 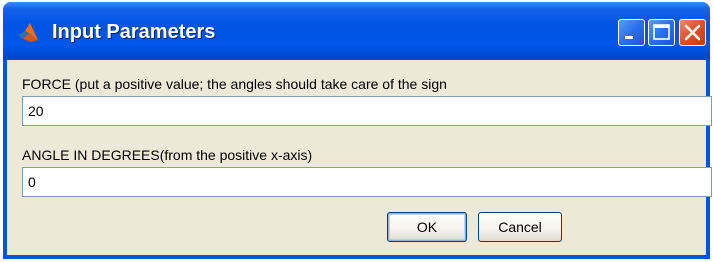 What do you see at coordinates (367, 111) in the screenshot?
I see `force-input` at bounding box center [367, 111].